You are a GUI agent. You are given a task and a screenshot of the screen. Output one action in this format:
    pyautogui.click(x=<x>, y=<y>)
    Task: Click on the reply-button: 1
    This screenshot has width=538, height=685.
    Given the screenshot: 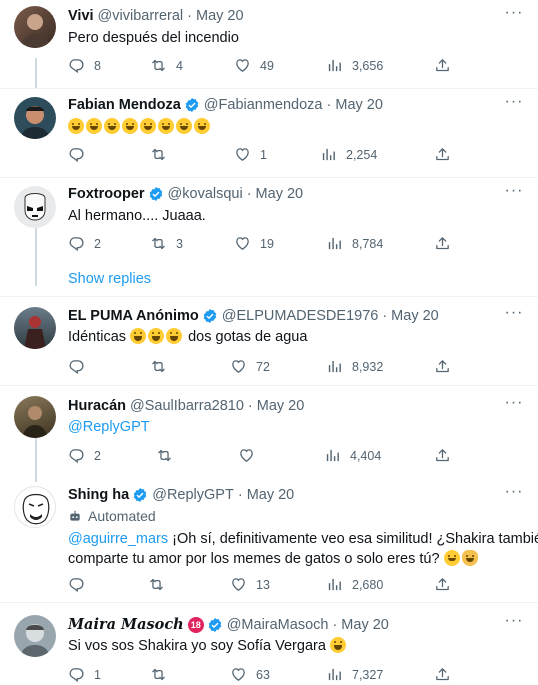 What is the action you would take?
    pyautogui.click(x=84, y=674)
    